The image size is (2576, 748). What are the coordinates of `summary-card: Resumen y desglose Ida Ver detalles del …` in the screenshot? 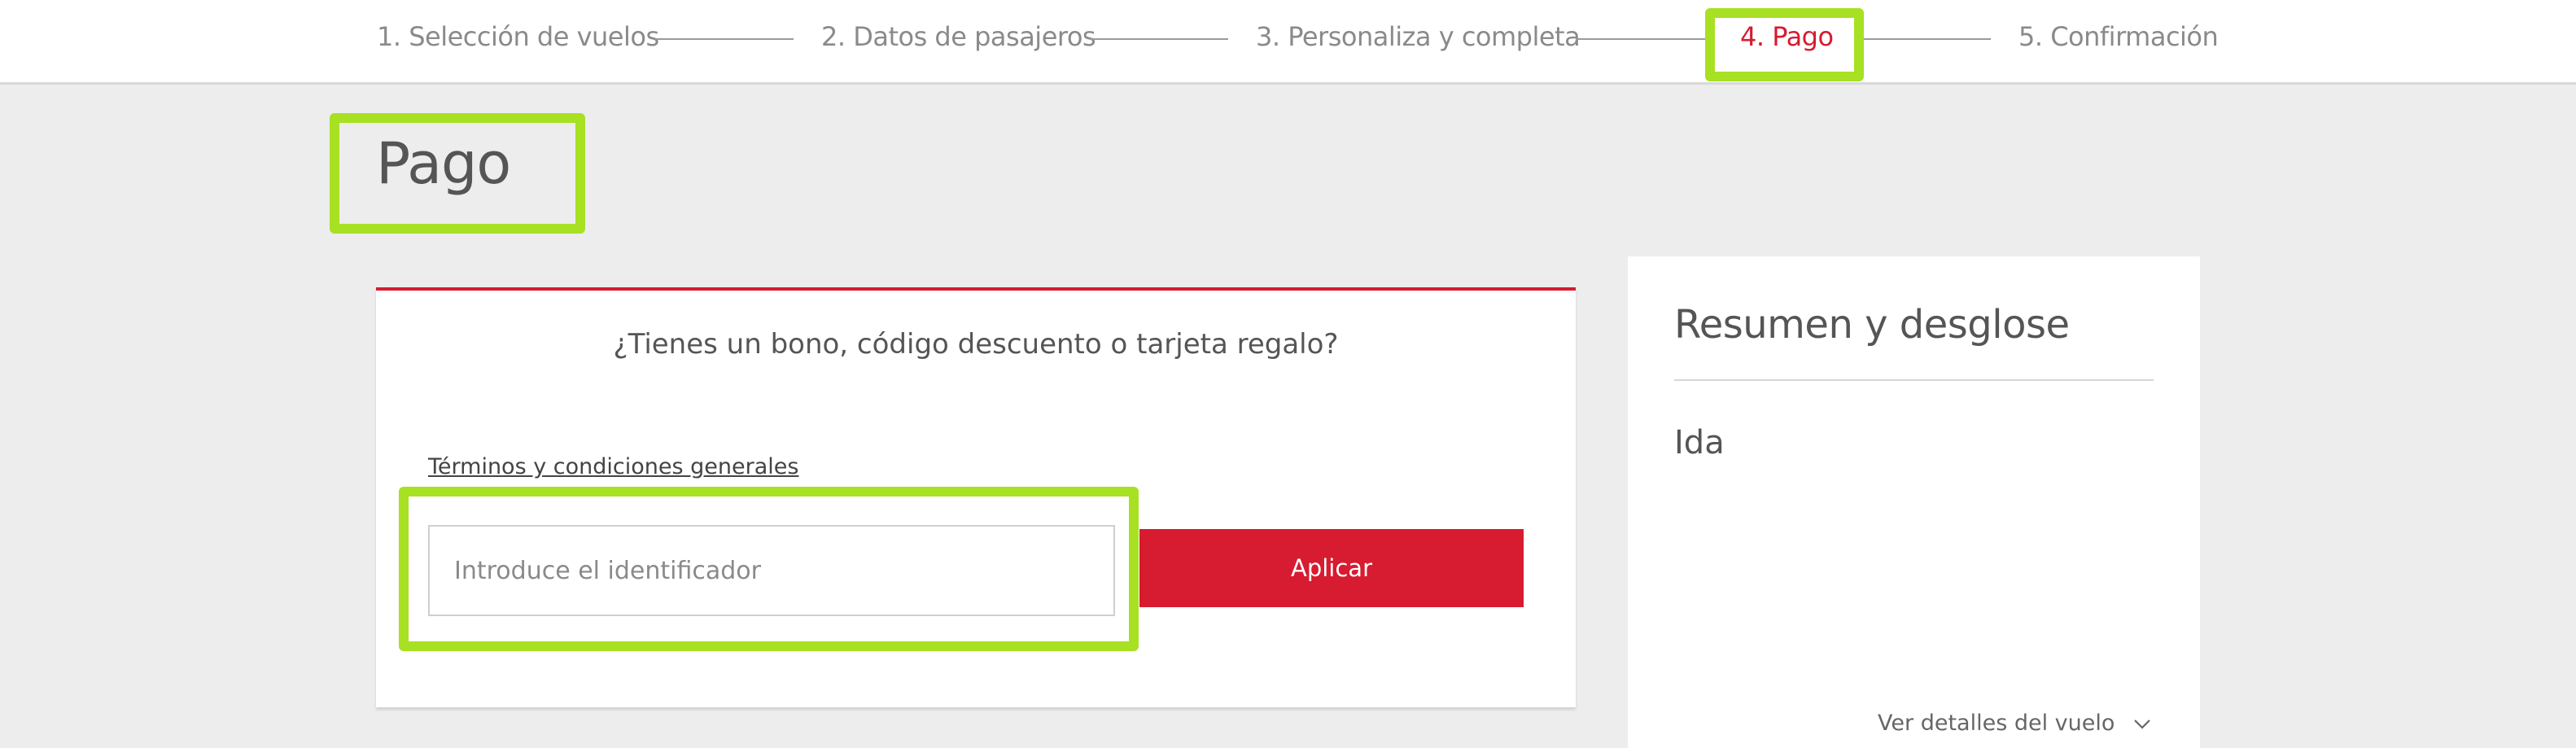 It's located at (1914, 502).